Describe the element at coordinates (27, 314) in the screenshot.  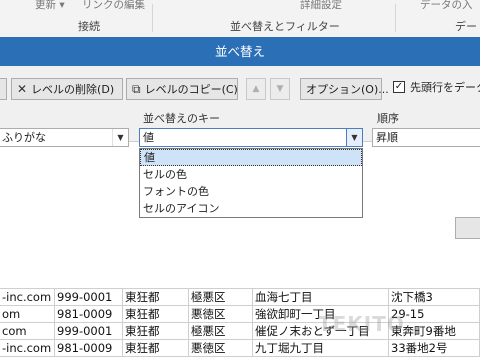
I see `table-cell: om` at that location.